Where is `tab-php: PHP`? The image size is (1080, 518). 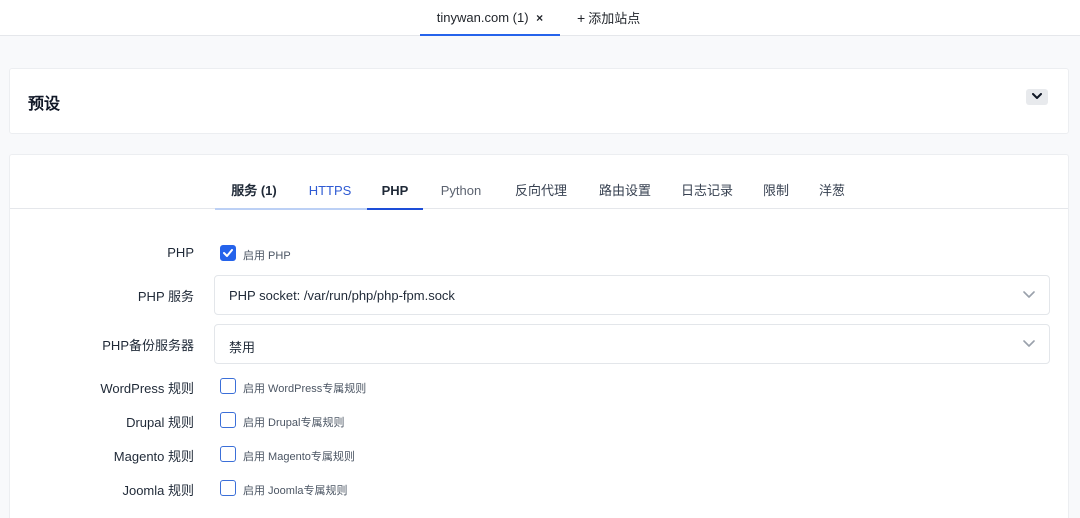
tab-php: PHP is located at coordinates (395, 182).